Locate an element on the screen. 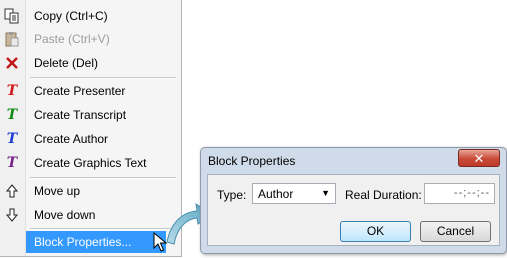 This screenshot has width=507, height=258. menu-item-paste: Paste (Ctrl+V) is located at coordinates (90, 39).